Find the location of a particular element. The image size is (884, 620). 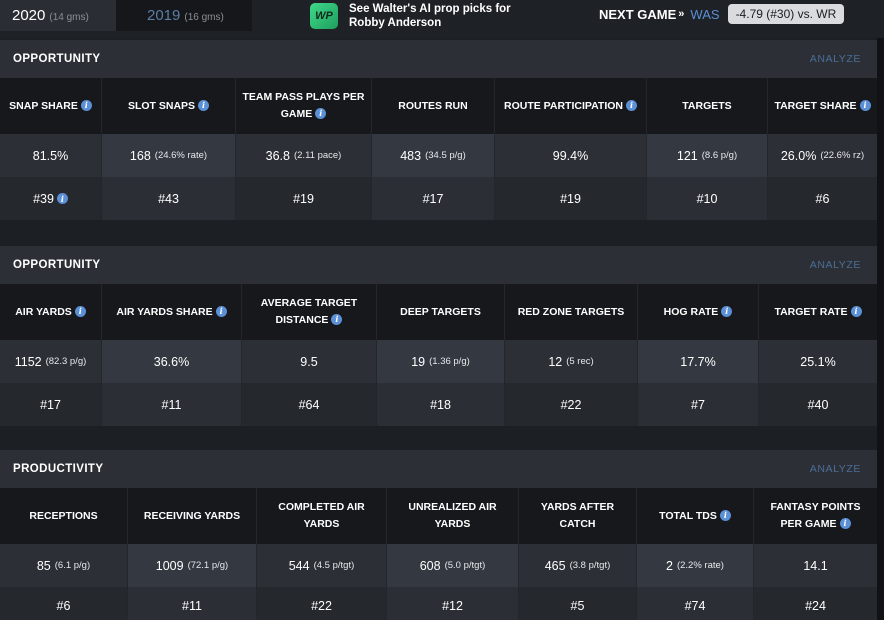

stat-value: 99.4% is located at coordinates (571, 155).